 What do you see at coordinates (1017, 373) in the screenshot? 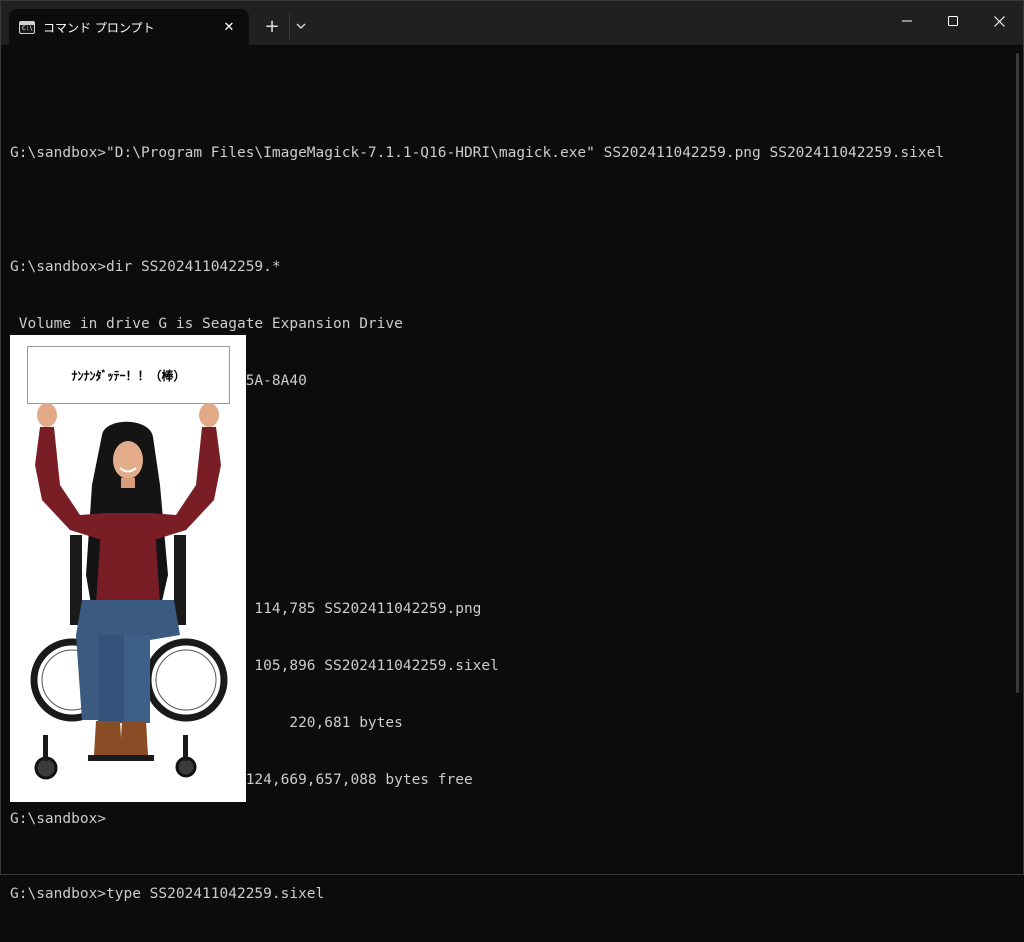
I see `scrollbar` at bounding box center [1017, 373].